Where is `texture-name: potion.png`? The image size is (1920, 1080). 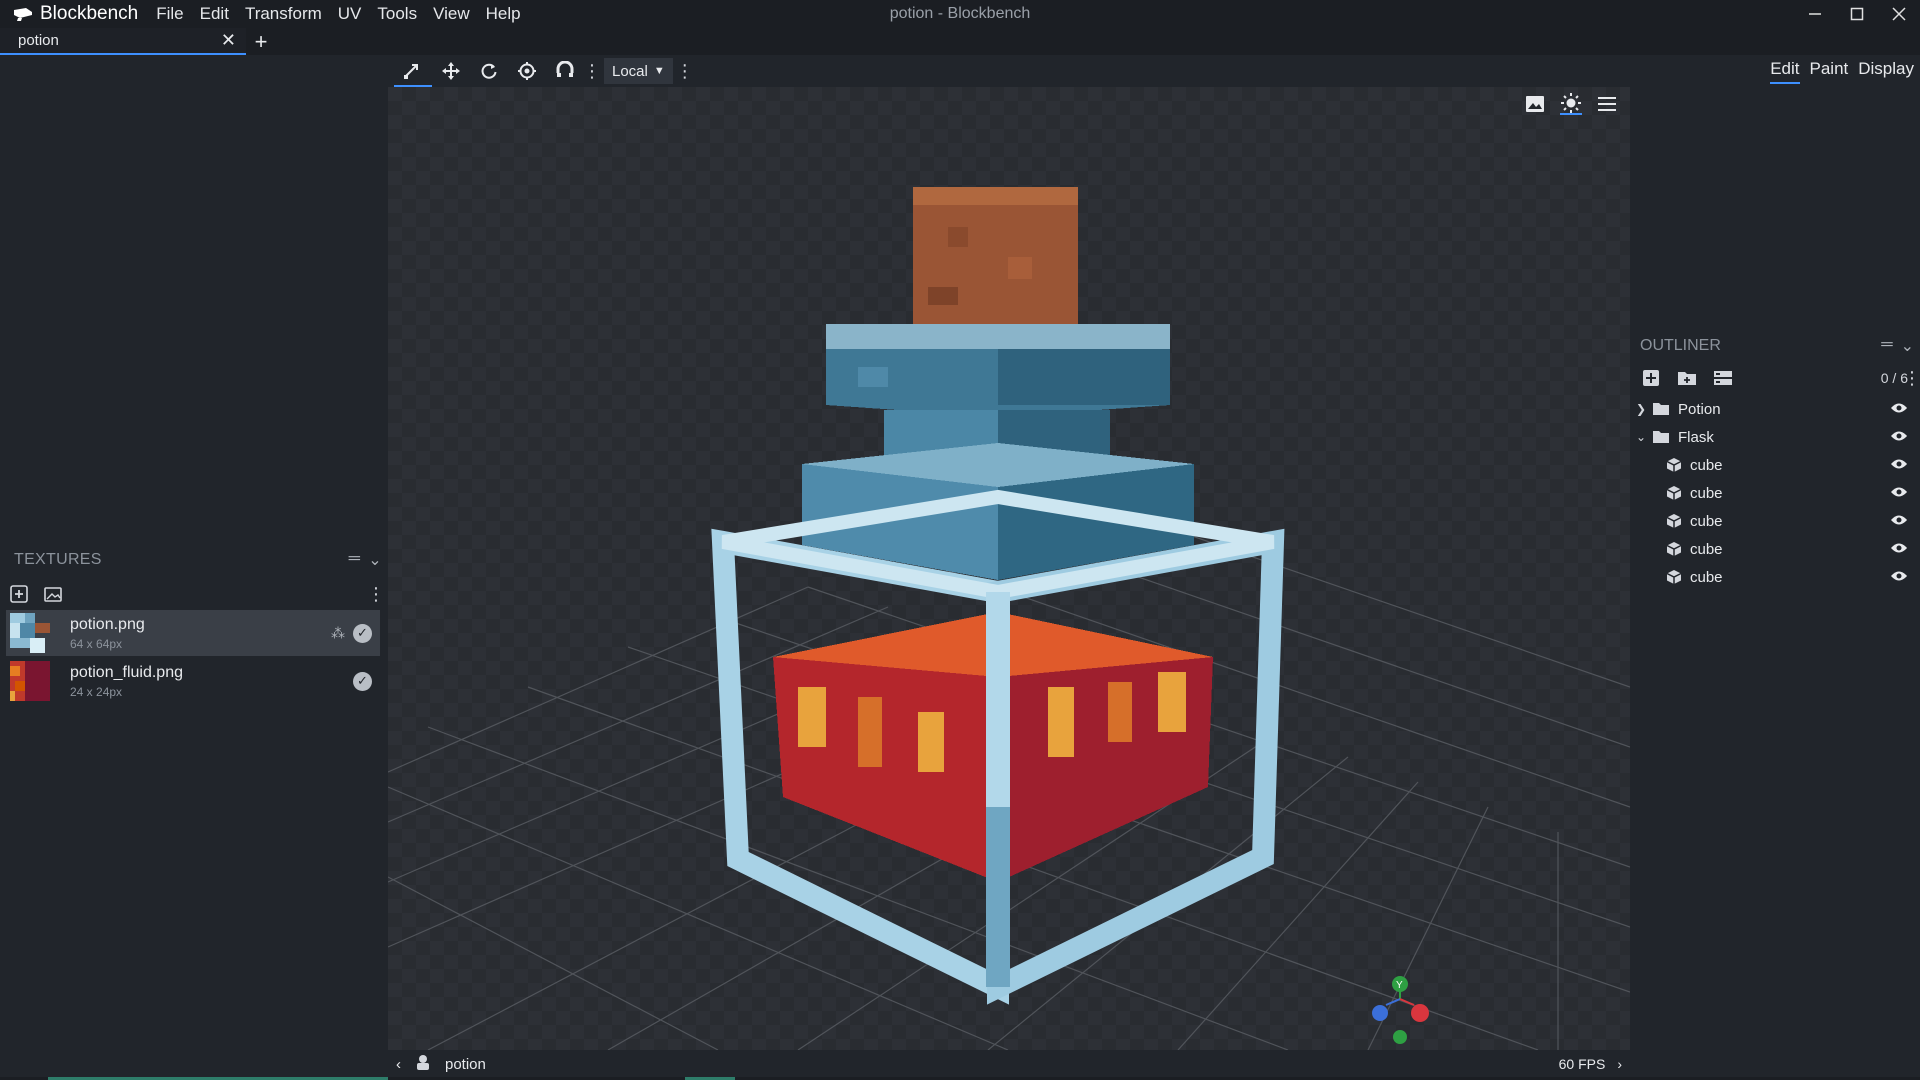 texture-name: potion.png is located at coordinates (107, 624).